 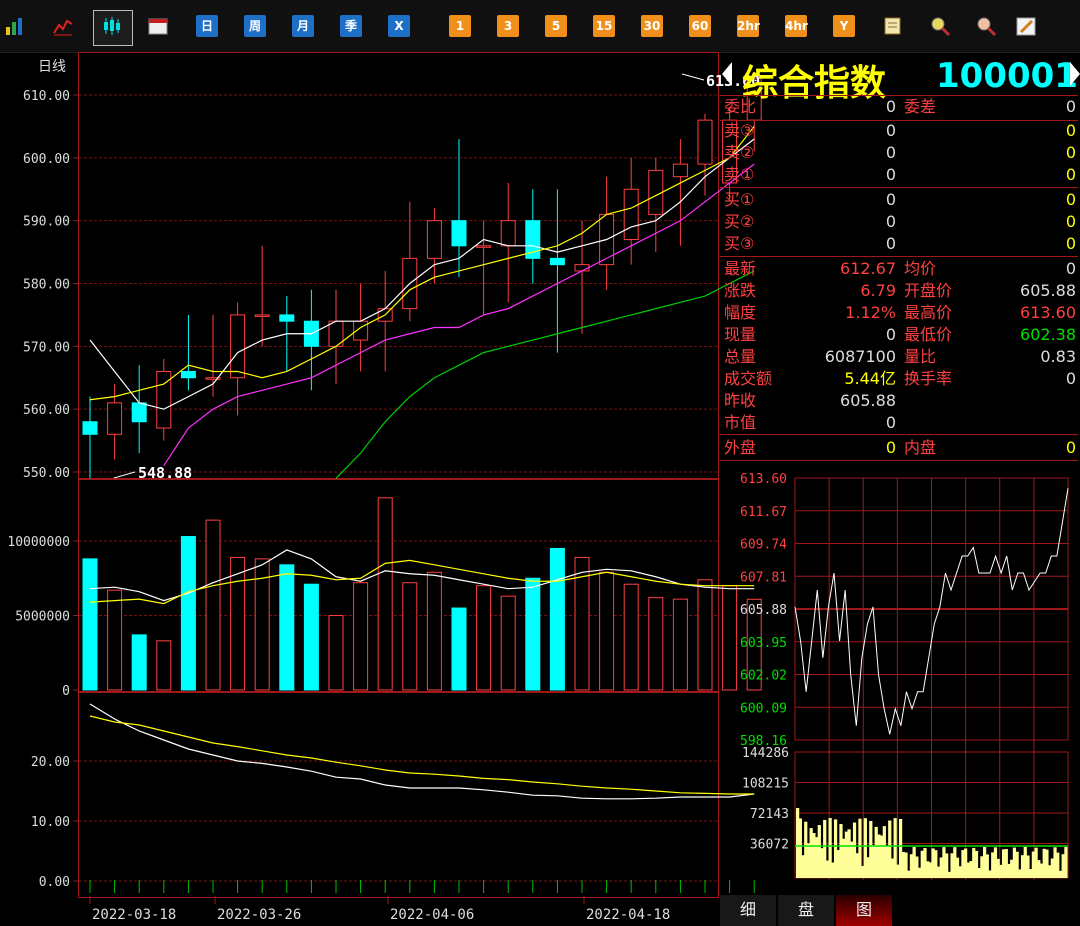 I want to click on stat-row: 总量 6087100 量比 0.83, so click(x=900, y=357).